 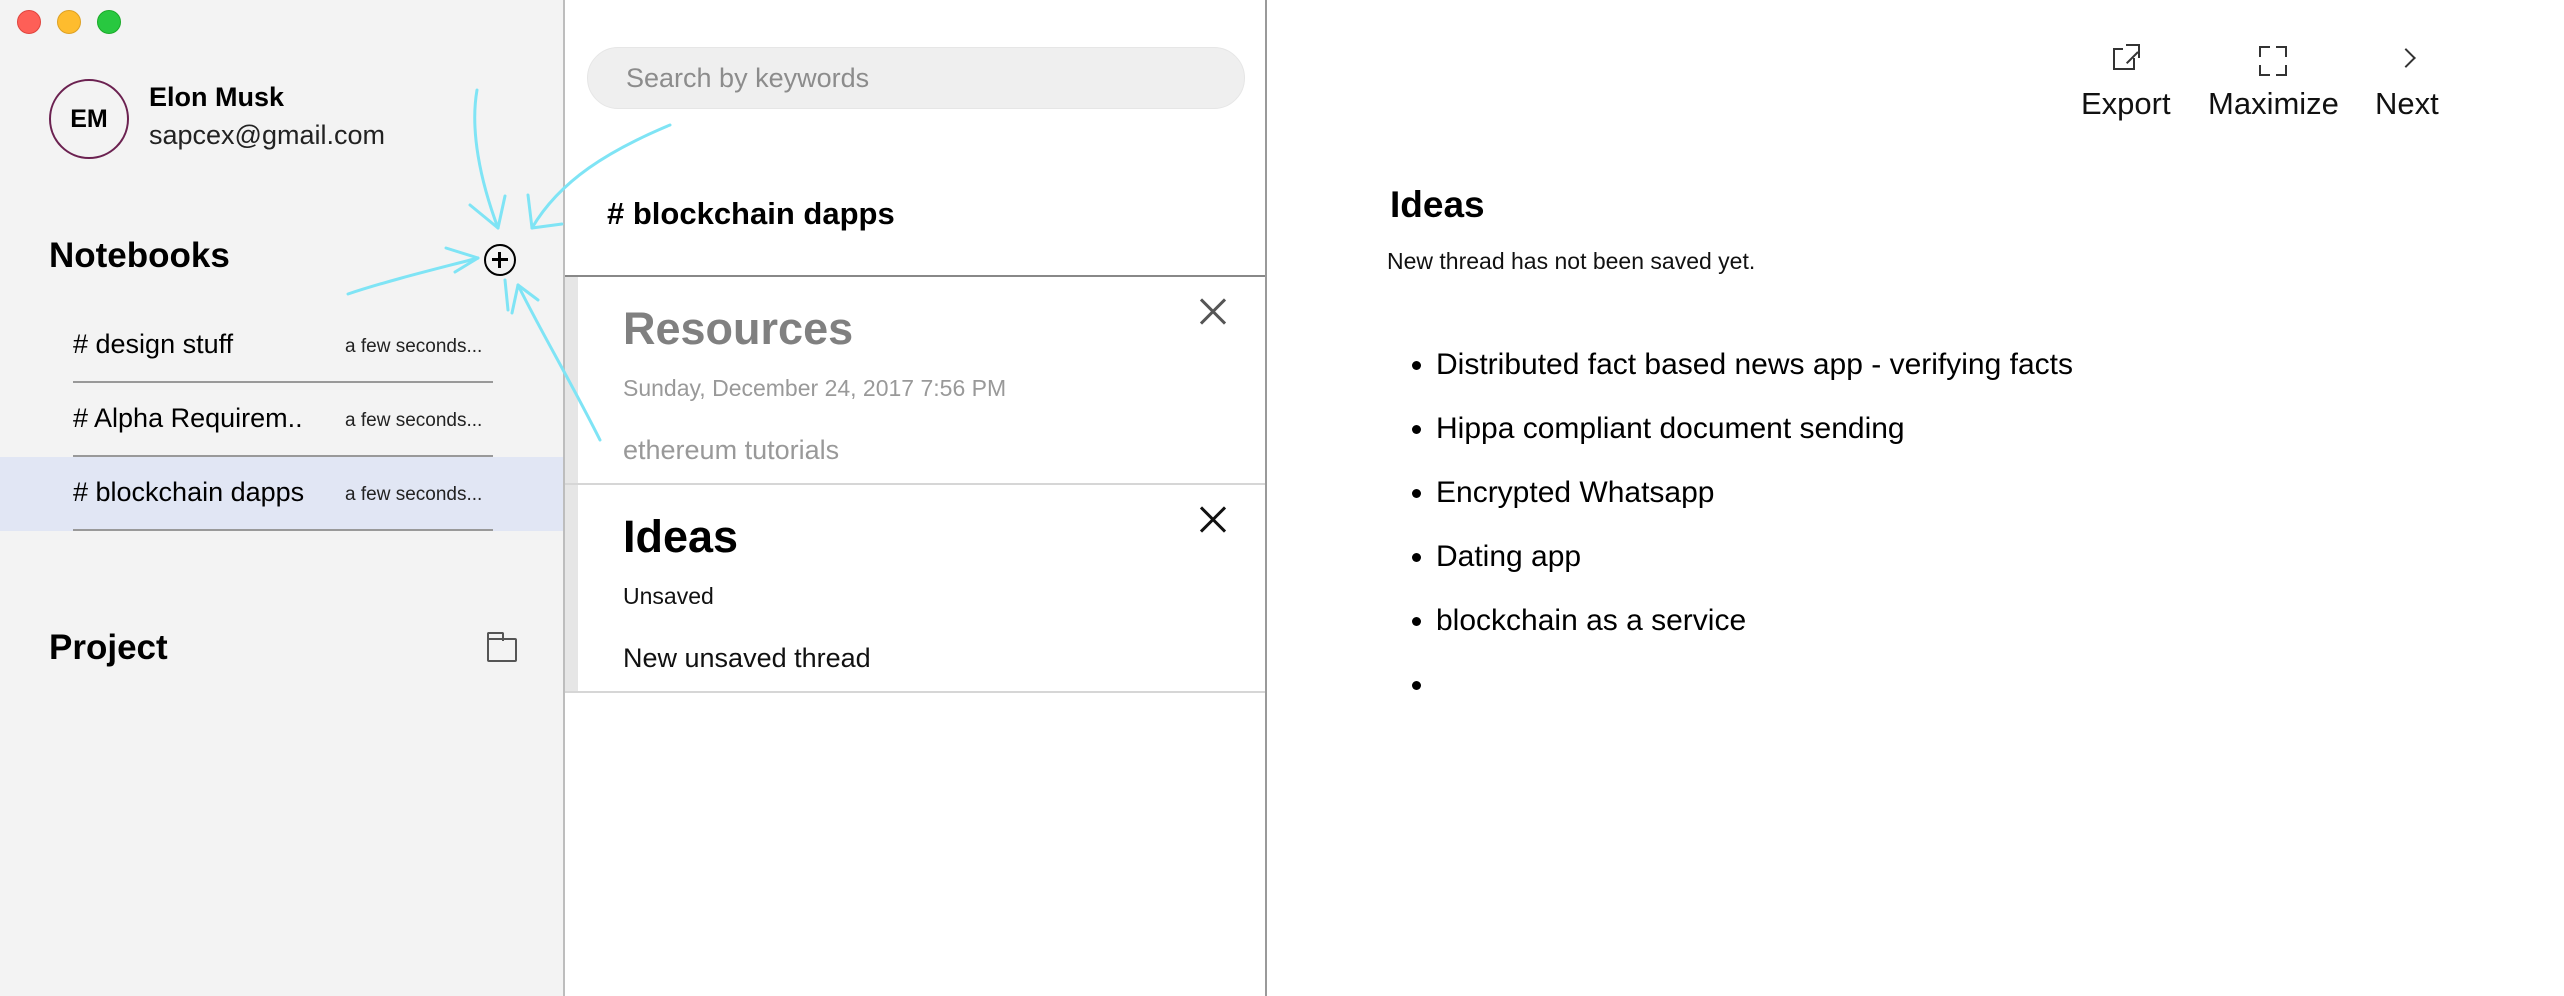 I want to click on search-input, so click(x=916, y=78).